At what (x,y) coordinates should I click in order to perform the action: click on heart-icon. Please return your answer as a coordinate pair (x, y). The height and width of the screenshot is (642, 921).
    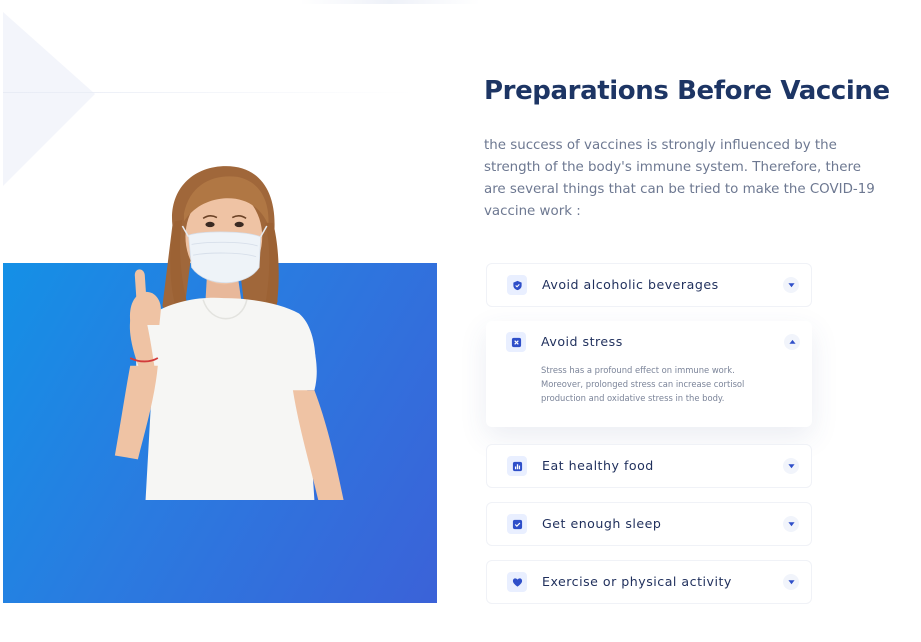
    Looking at the image, I should click on (517, 582).